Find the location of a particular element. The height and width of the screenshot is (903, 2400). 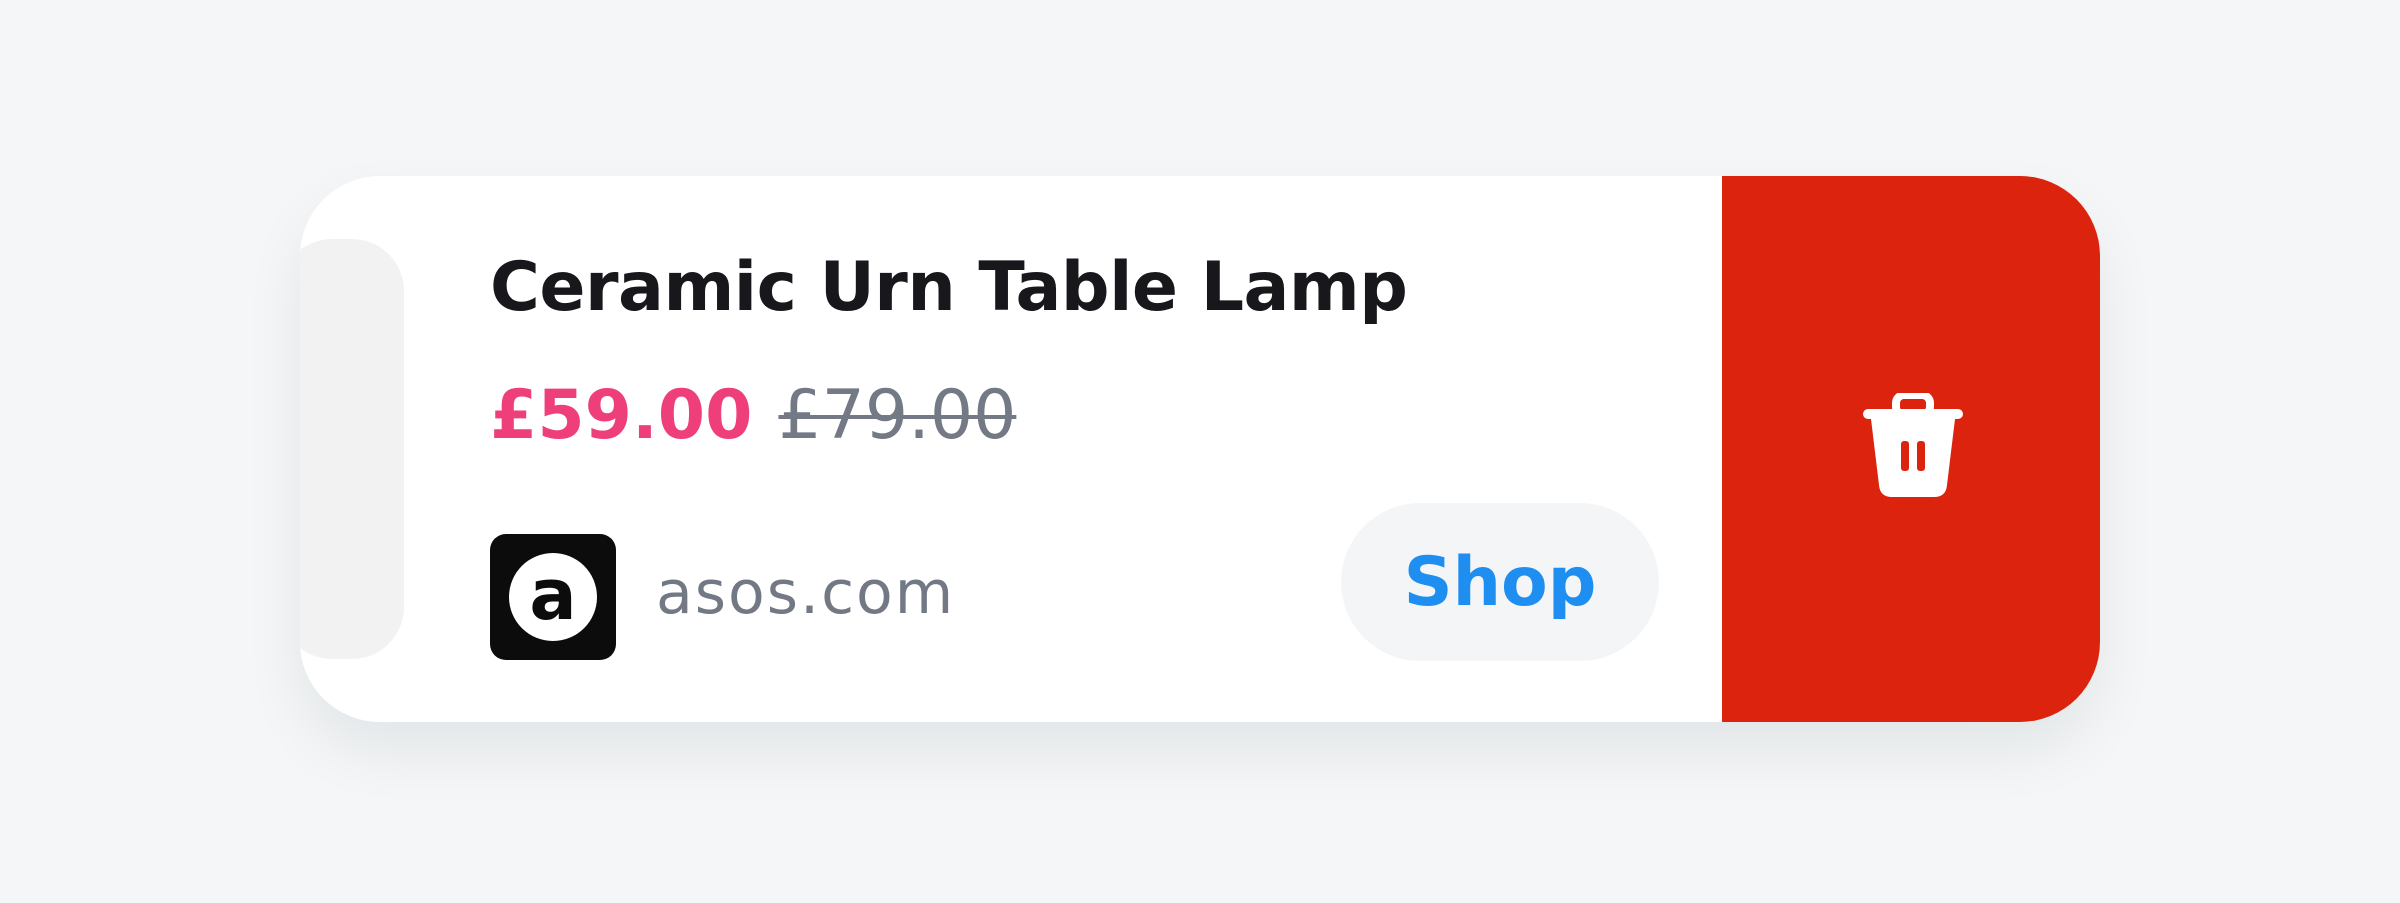

price-row: £59.00 £79.00 is located at coordinates (753, 415).